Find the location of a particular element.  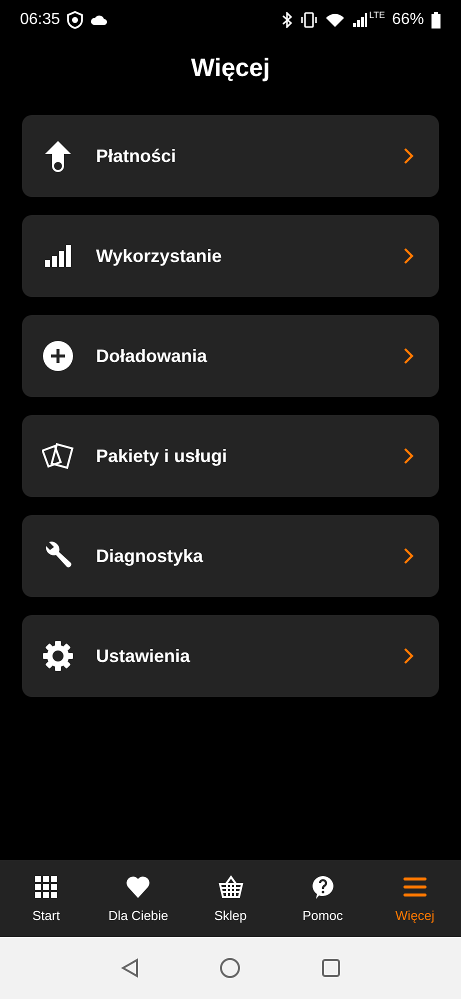

tab: Pomoc is located at coordinates (322, 898).